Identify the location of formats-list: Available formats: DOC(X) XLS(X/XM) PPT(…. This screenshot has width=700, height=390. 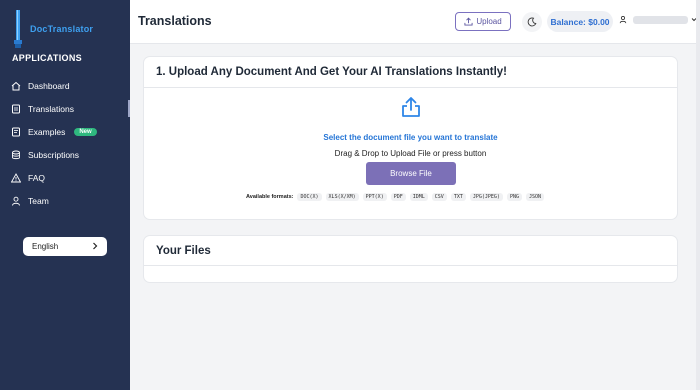
(397, 197).